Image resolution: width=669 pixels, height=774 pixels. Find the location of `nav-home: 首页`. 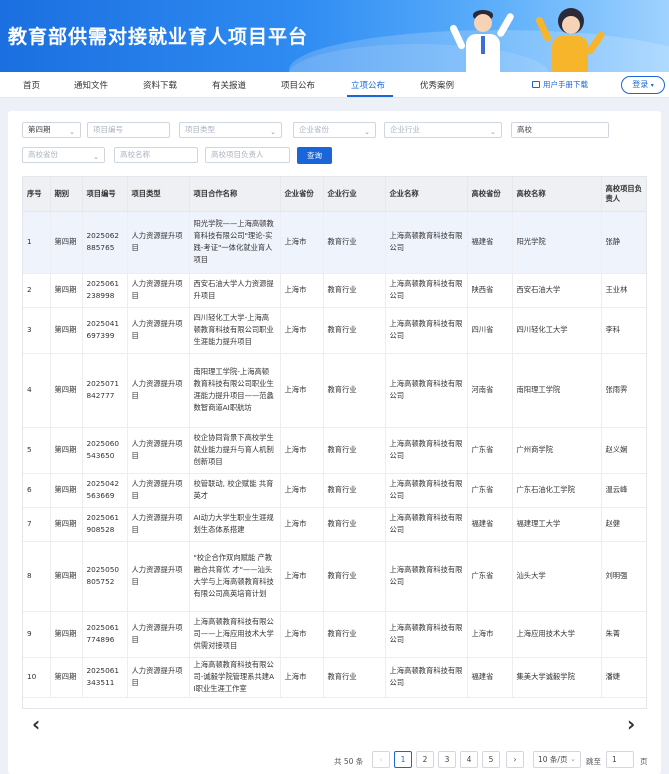

nav-home: 首页 is located at coordinates (31, 85).